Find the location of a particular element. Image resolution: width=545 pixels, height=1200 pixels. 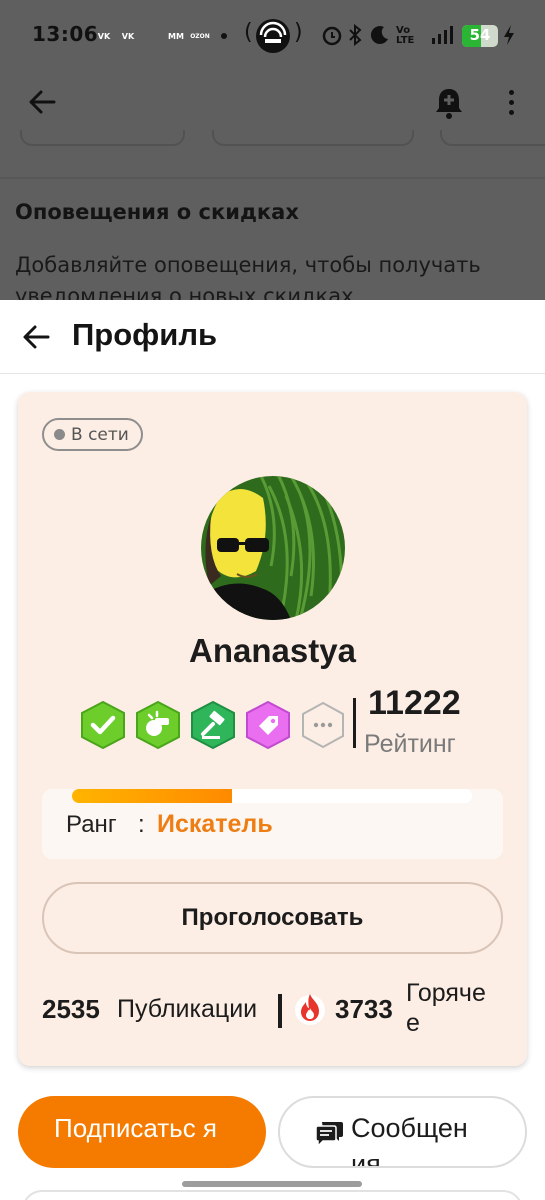

bluetooth-icon is located at coordinates (355, 35).